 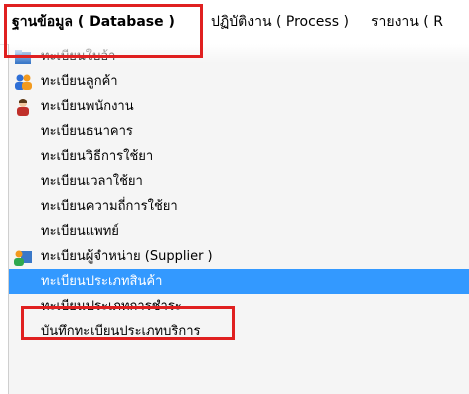 I want to click on menu-item-label: ทะเบียนประเภทสินค้า, so click(x=102, y=281).